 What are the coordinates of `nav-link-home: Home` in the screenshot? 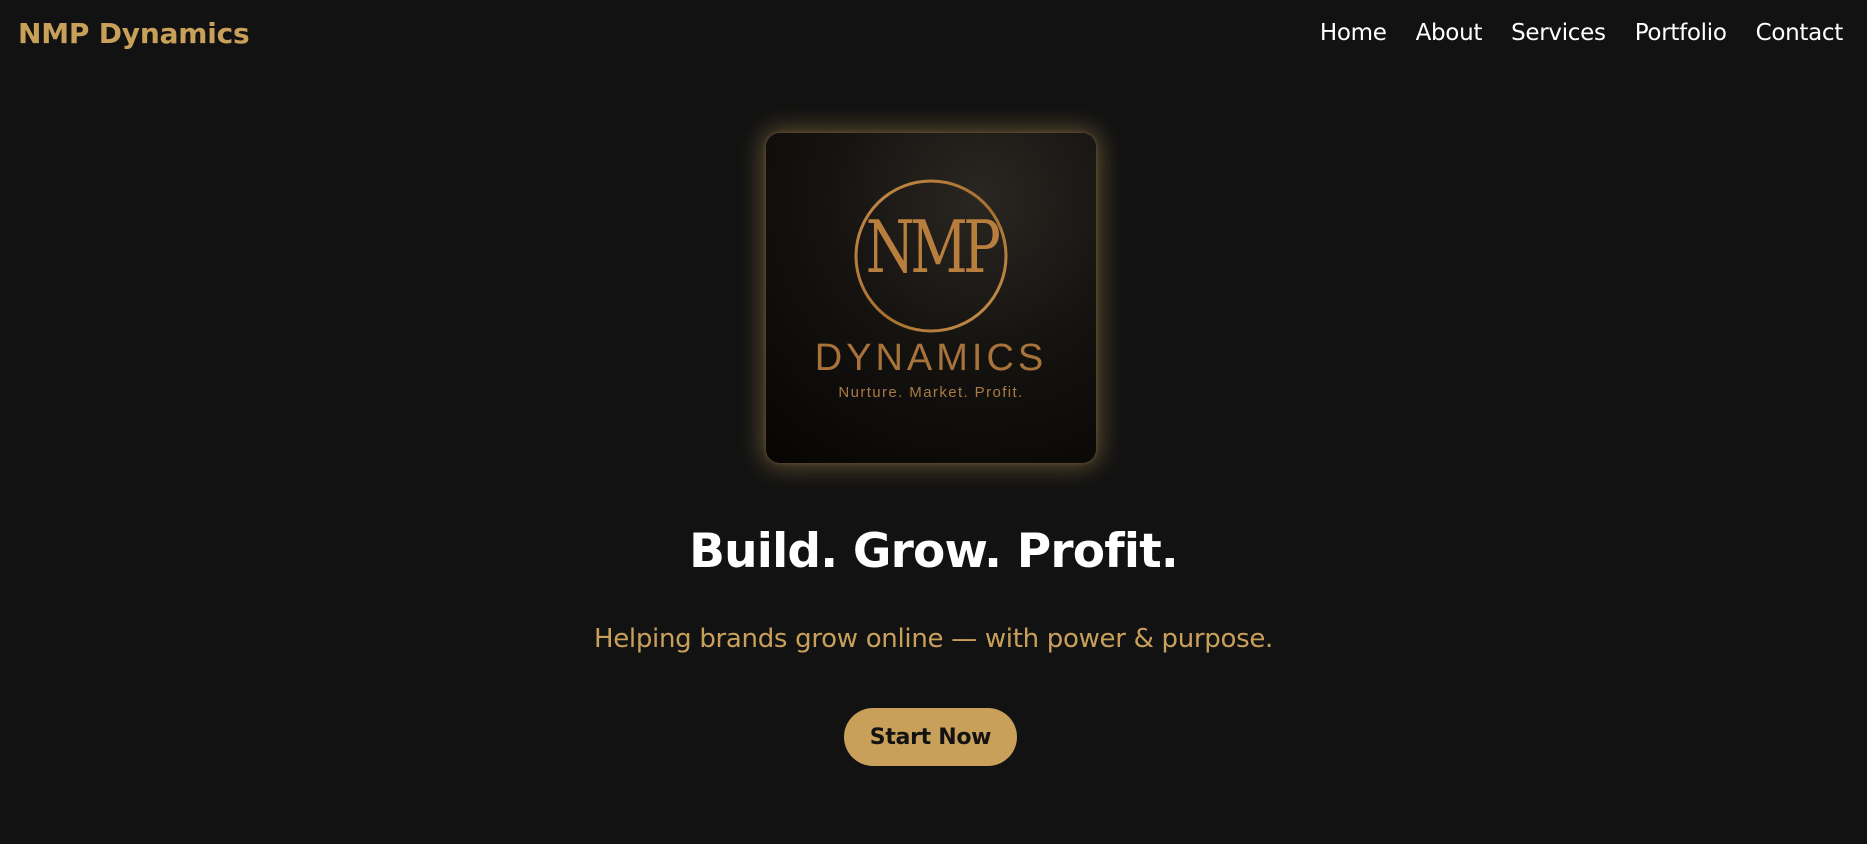 It's located at (1353, 33).